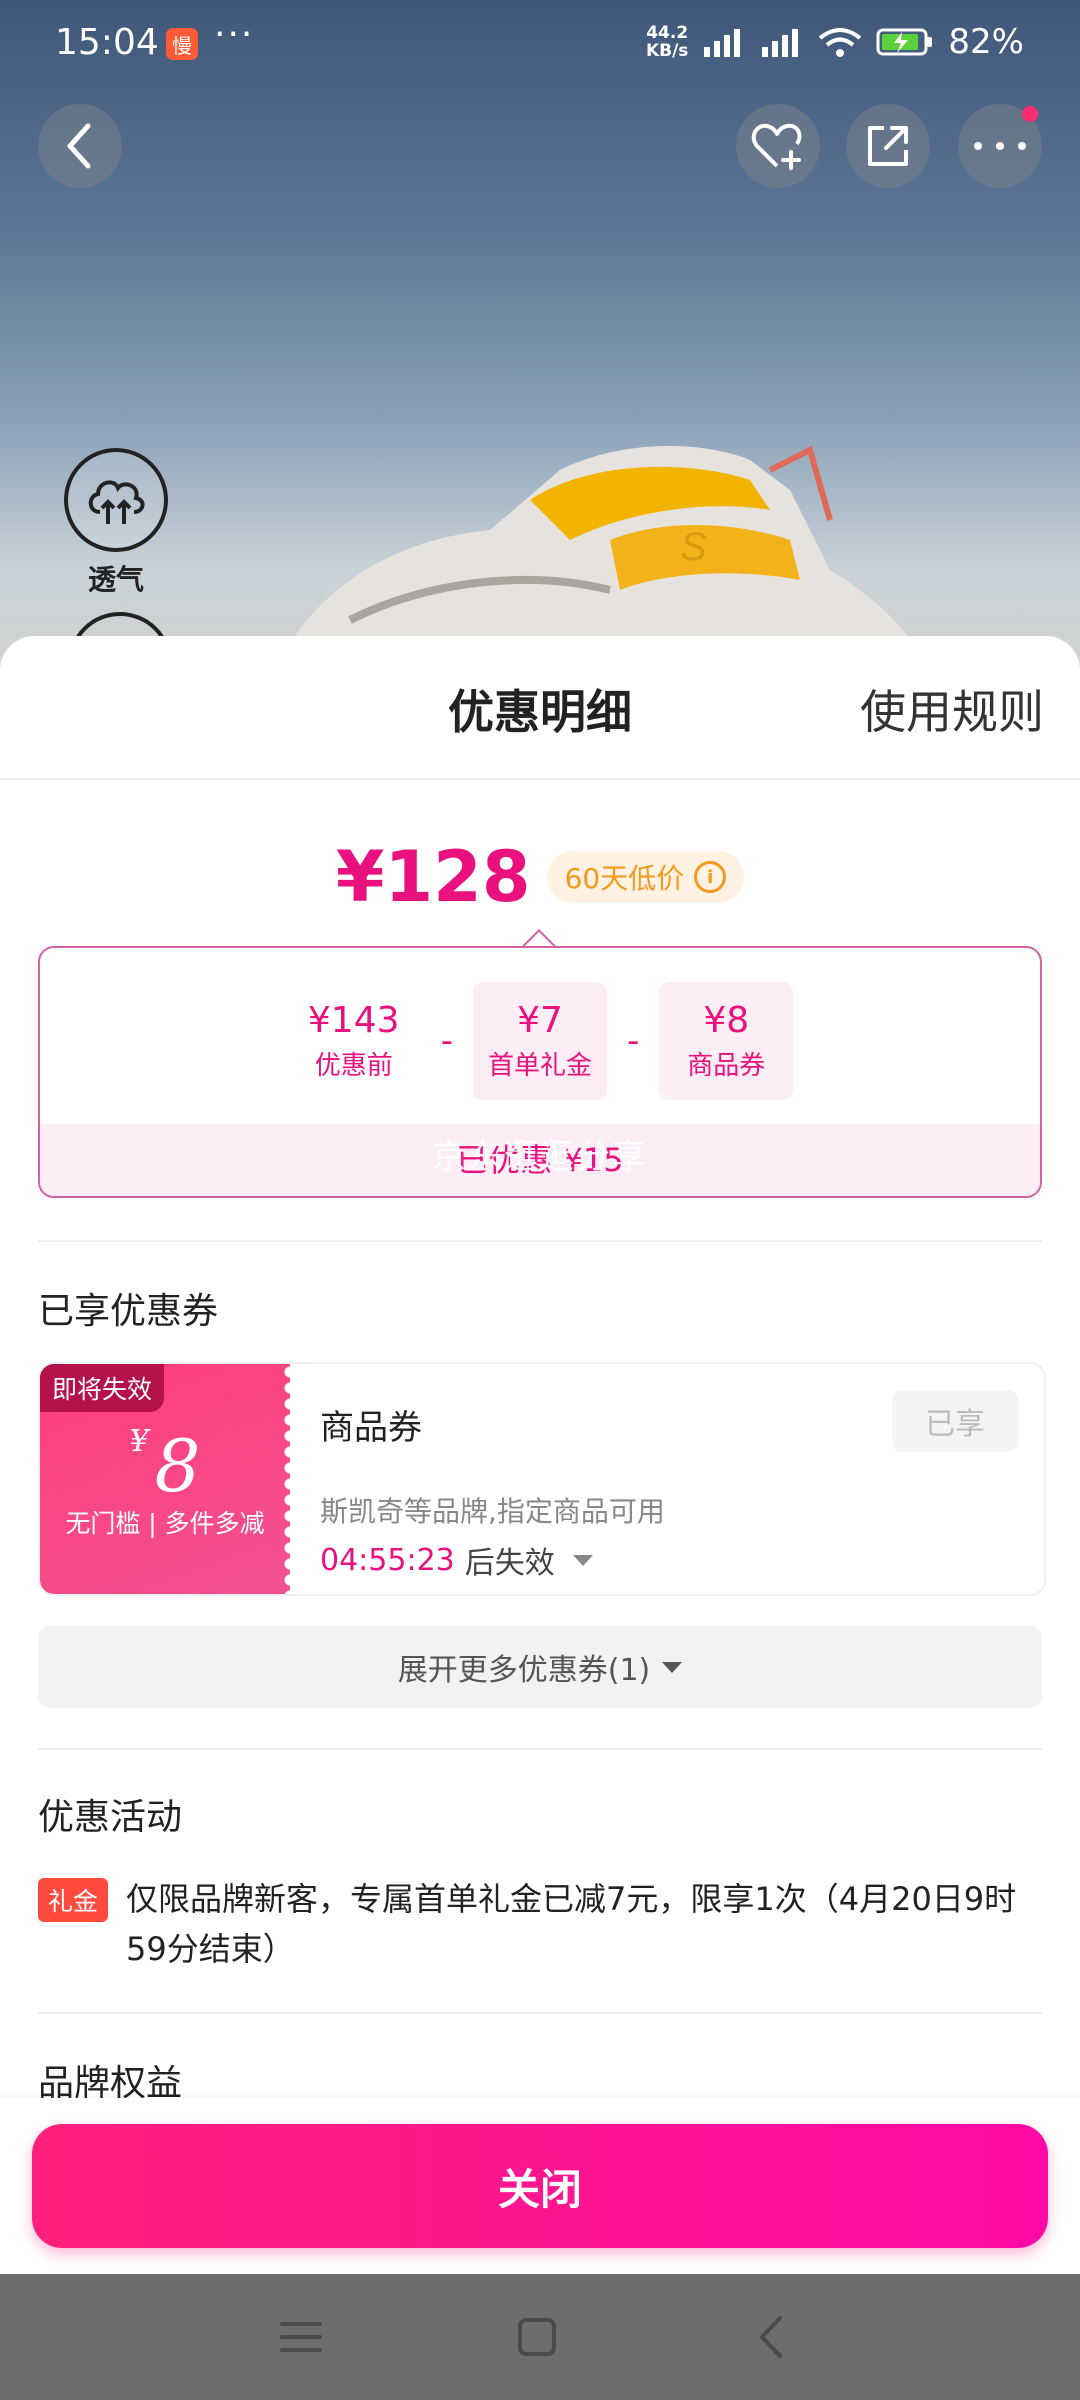 The width and height of the screenshot is (1080, 2400). What do you see at coordinates (904, 42) in the screenshot?
I see `battery-icon` at bounding box center [904, 42].